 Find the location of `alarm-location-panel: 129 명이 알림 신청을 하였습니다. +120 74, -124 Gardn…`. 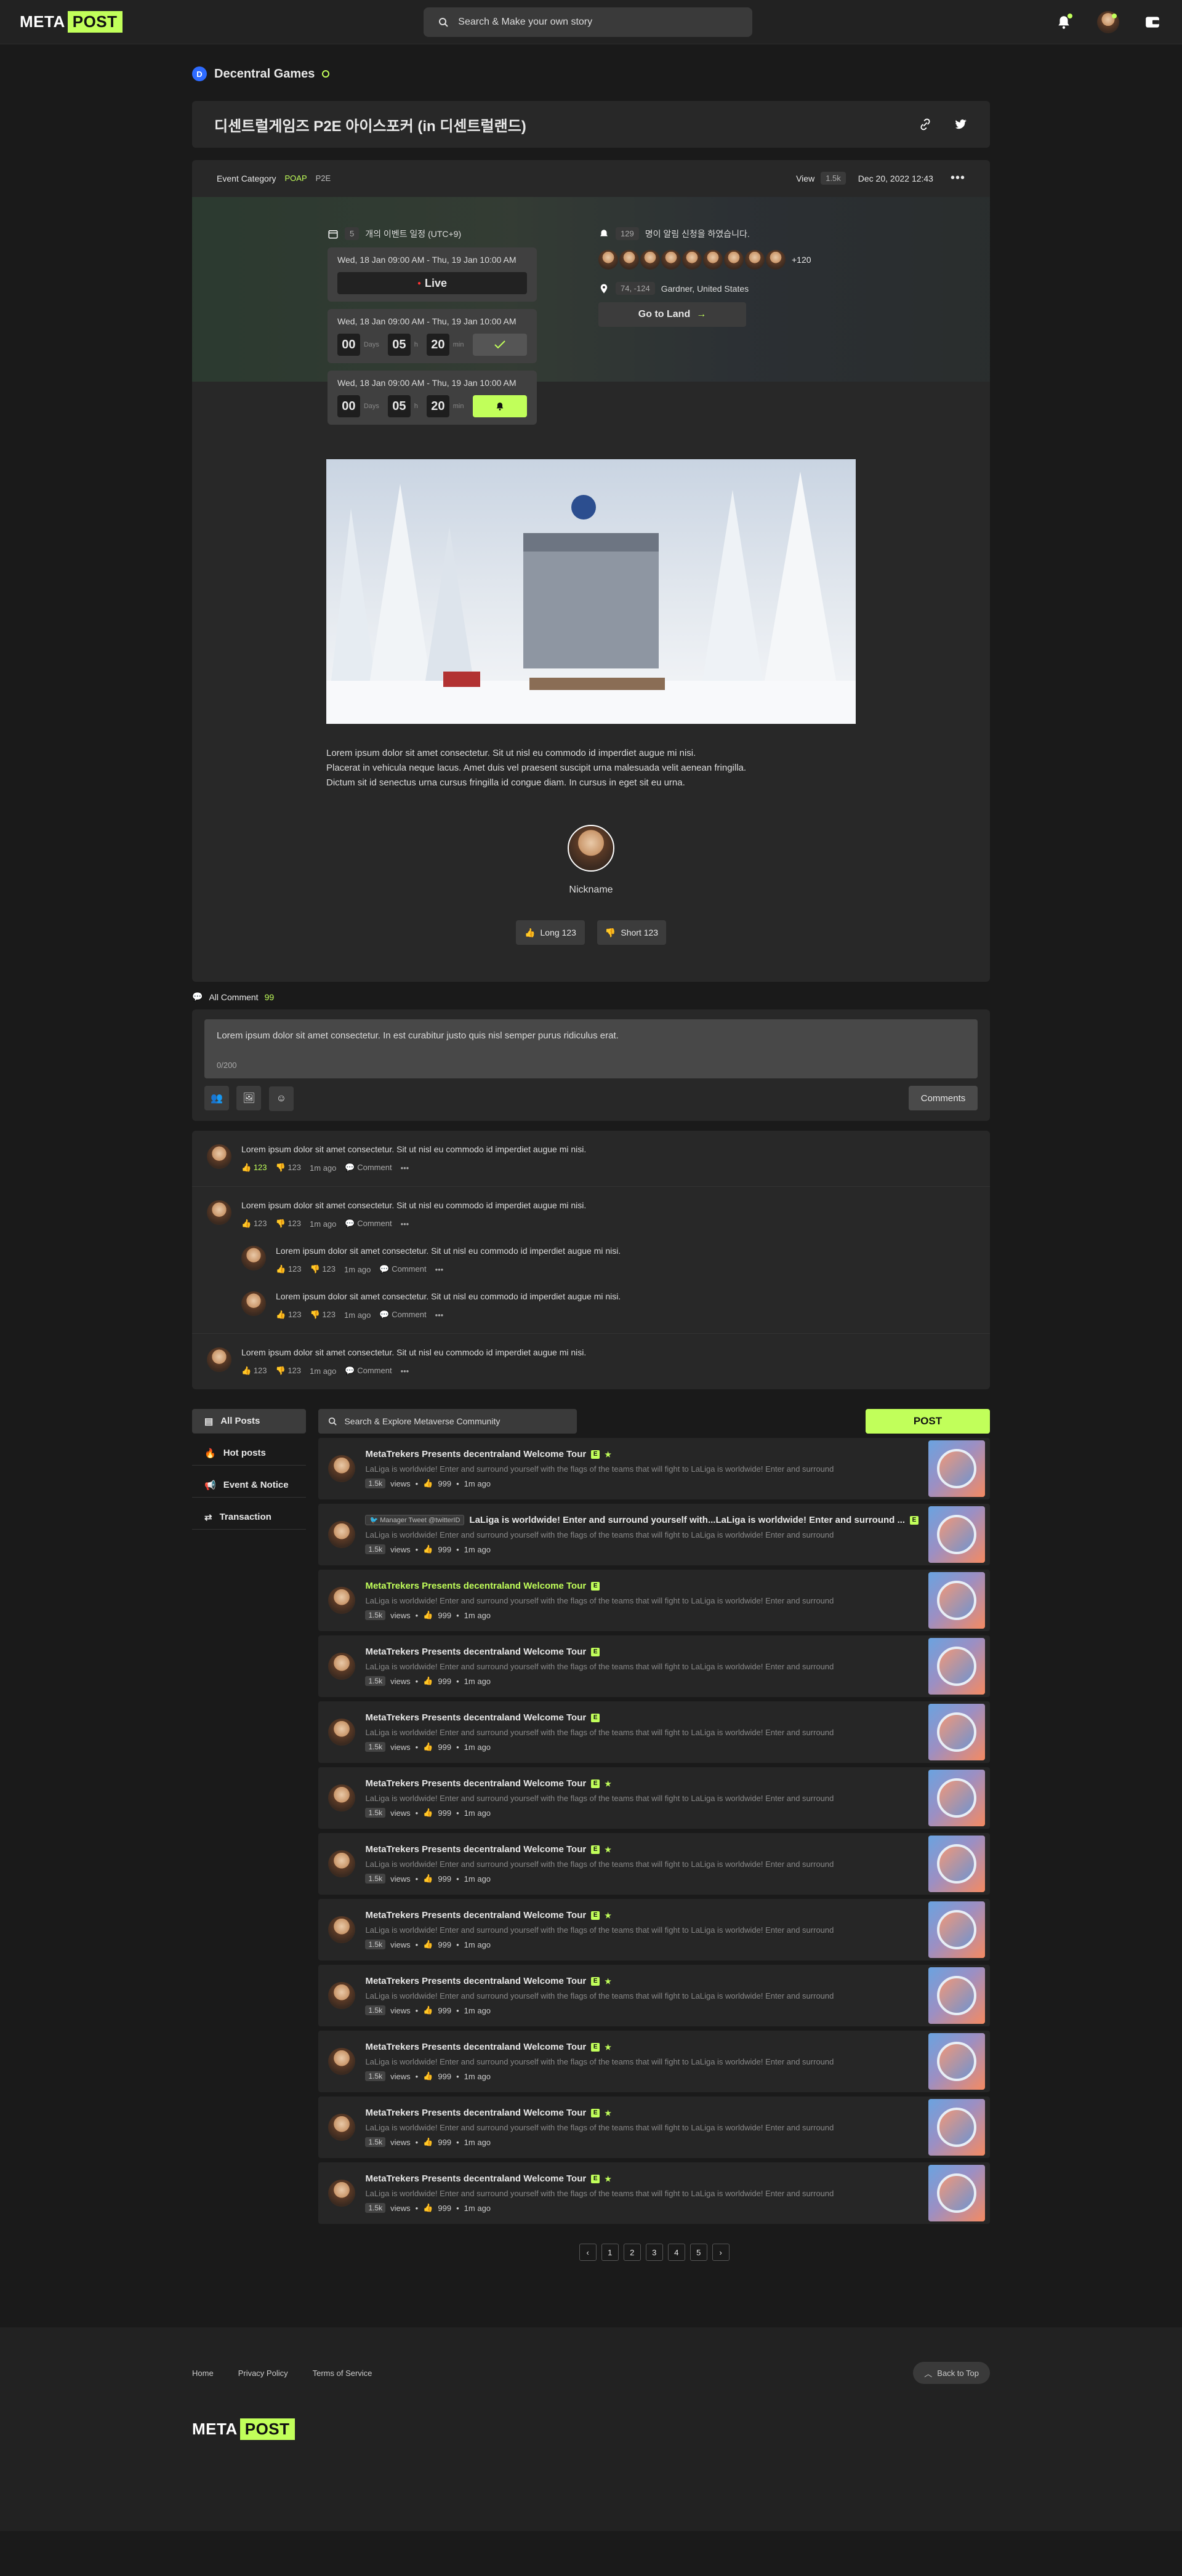

alarm-location-panel: 129 명이 알림 신청을 하였습니다. +120 74, -124 Gardn… is located at coordinates (727, 326).